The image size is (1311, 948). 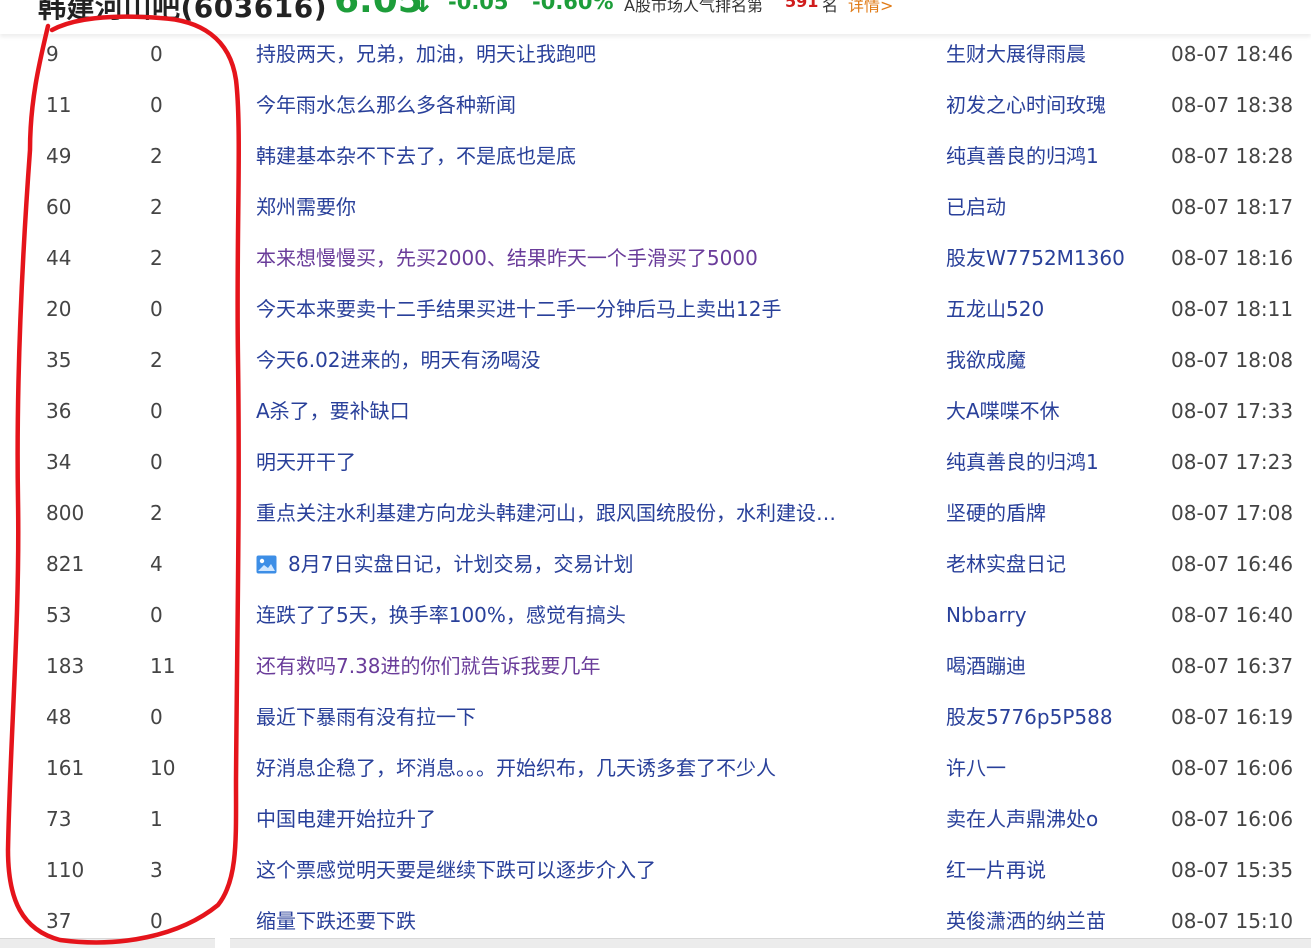 What do you see at coordinates (655, 666) in the screenshot?
I see `table-row: 183 11 还有救吗7.38进的你们就告诉我要几年 喝酒蹦迪 08-07 16:37` at bounding box center [655, 666].